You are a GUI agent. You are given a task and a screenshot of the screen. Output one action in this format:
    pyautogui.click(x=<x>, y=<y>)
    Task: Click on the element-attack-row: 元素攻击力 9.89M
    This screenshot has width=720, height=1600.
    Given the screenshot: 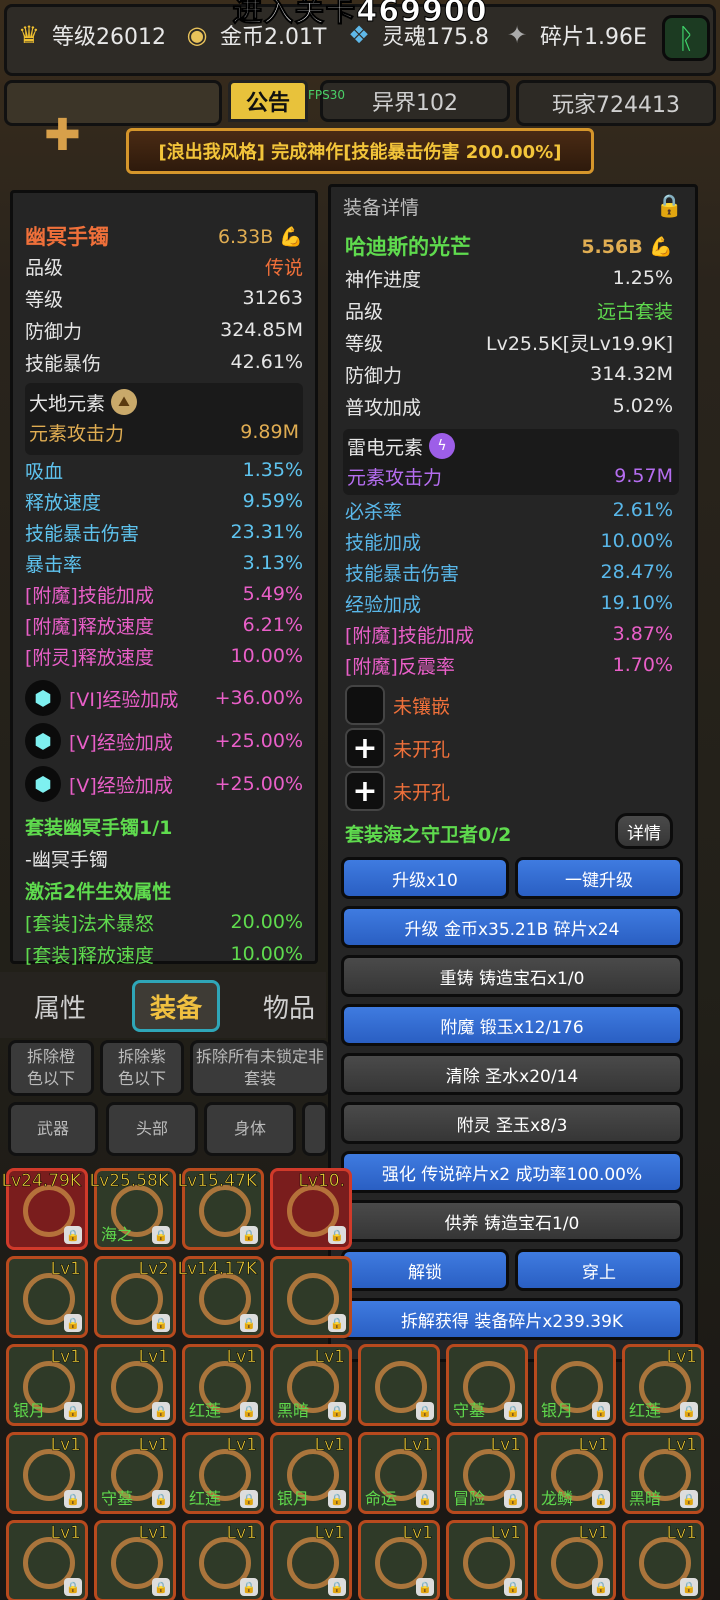 What is the action you would take?
    pyautogui.click(x=164, y=433)
    